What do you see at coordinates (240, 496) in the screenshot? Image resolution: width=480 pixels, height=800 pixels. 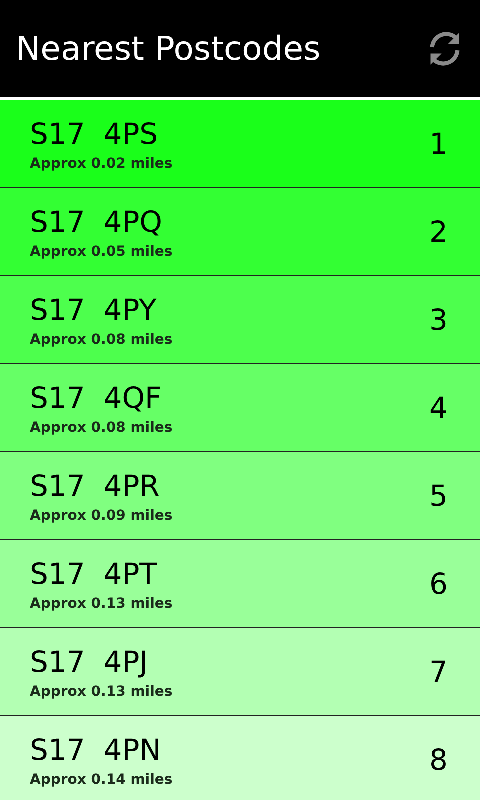 I see `postcode-row: S17 4PR Approx 0.09 miles 5` at bounding box center [240, 496].